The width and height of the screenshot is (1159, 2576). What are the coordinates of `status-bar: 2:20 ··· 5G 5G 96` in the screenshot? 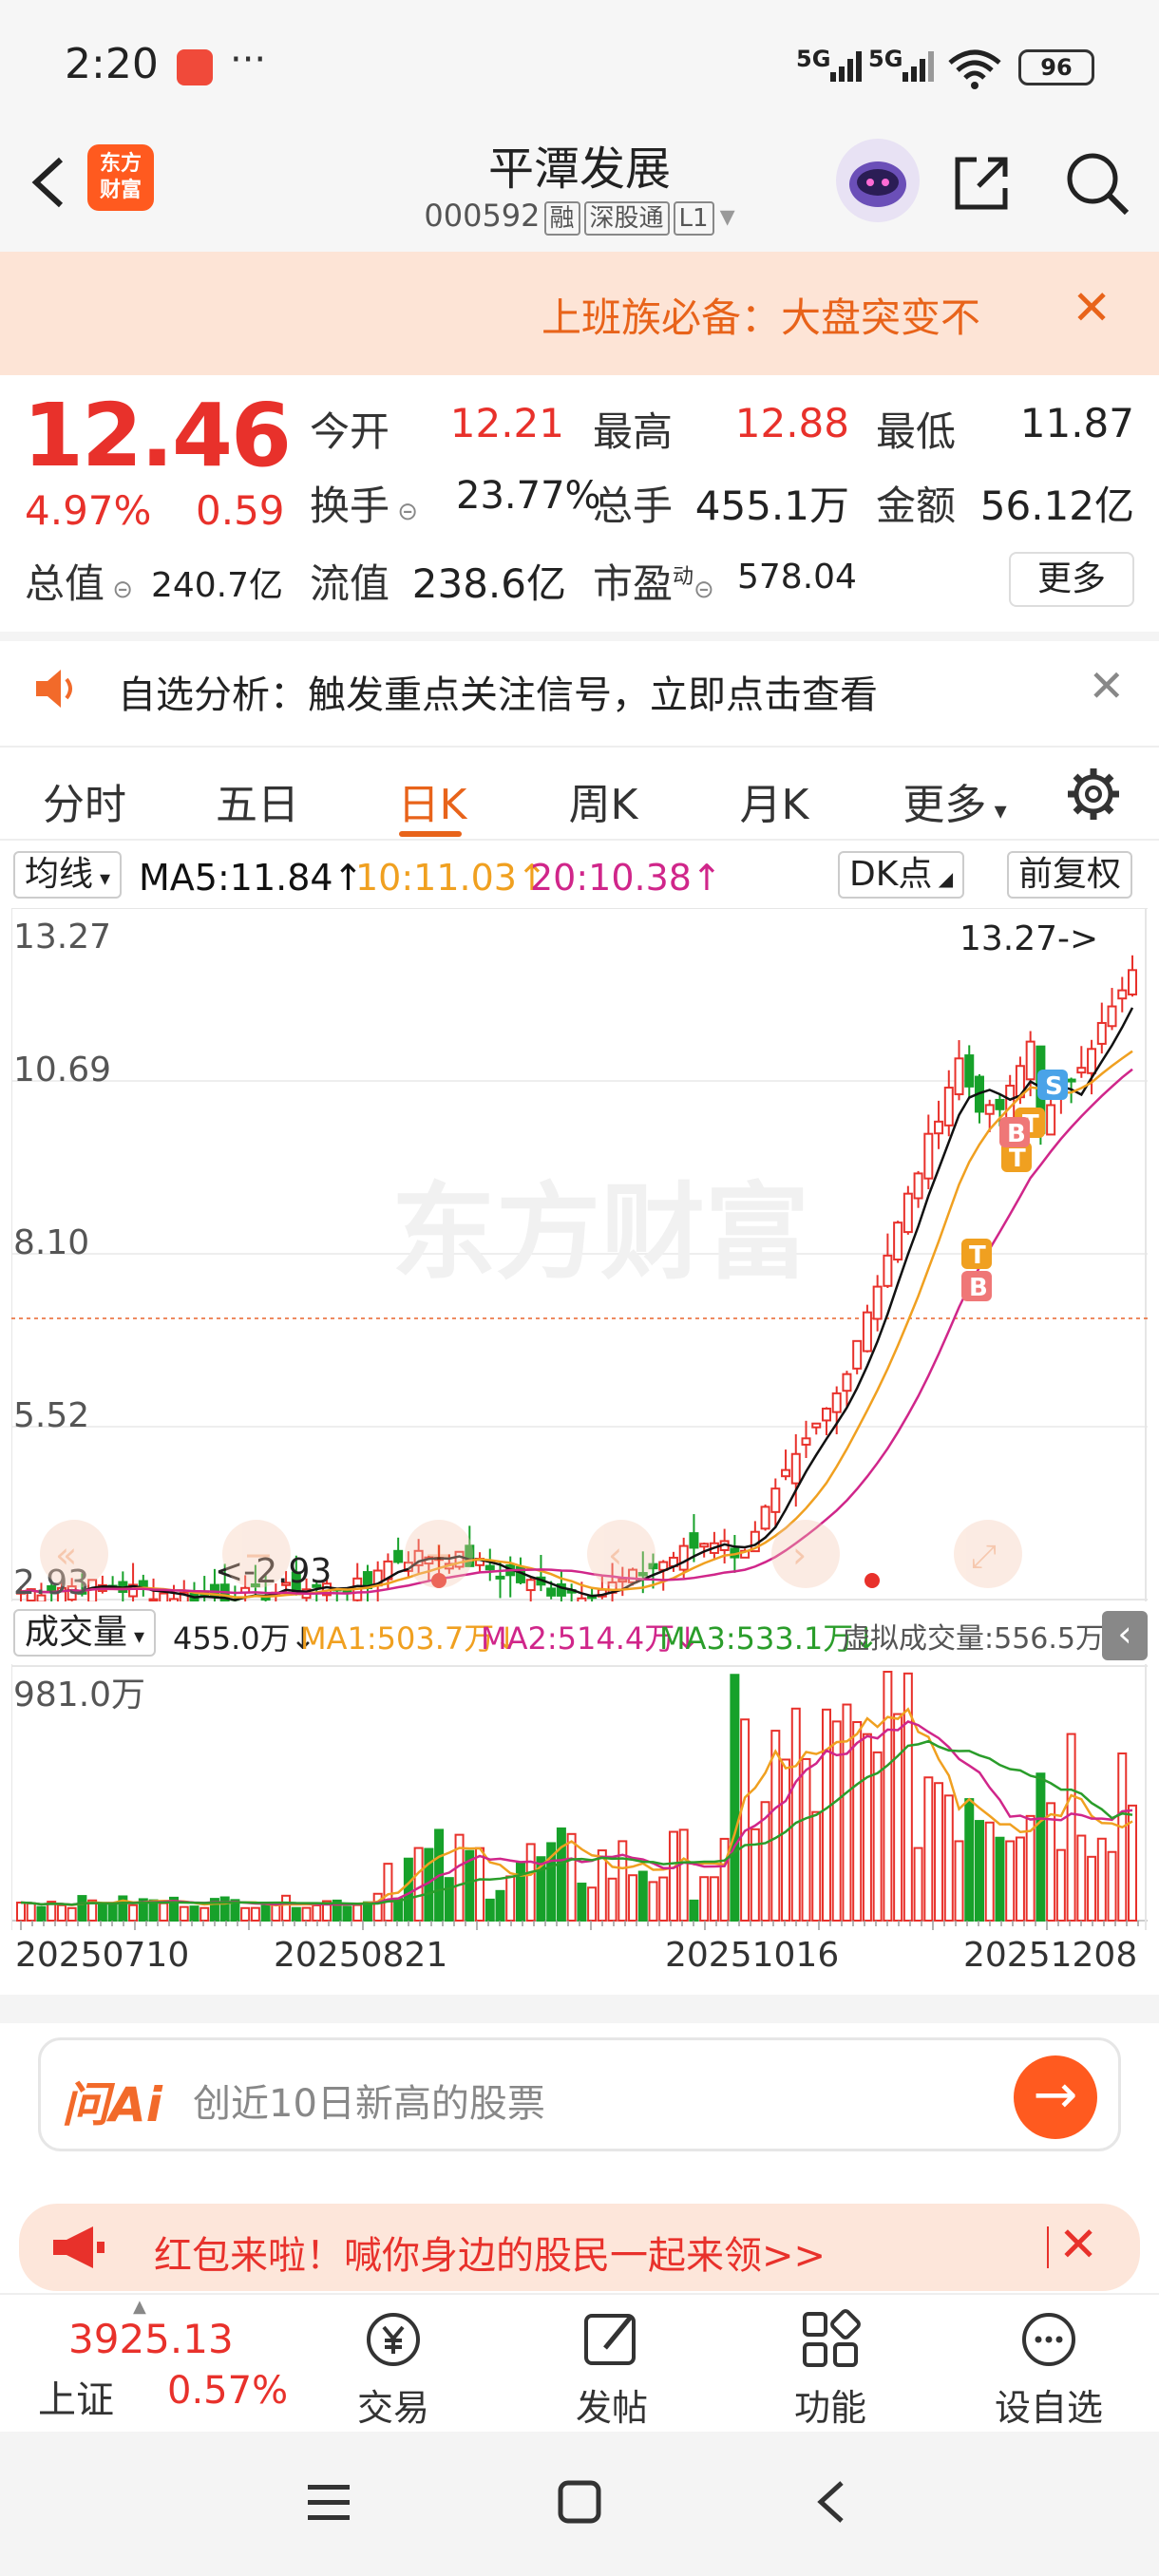 It's located at (579, 61).